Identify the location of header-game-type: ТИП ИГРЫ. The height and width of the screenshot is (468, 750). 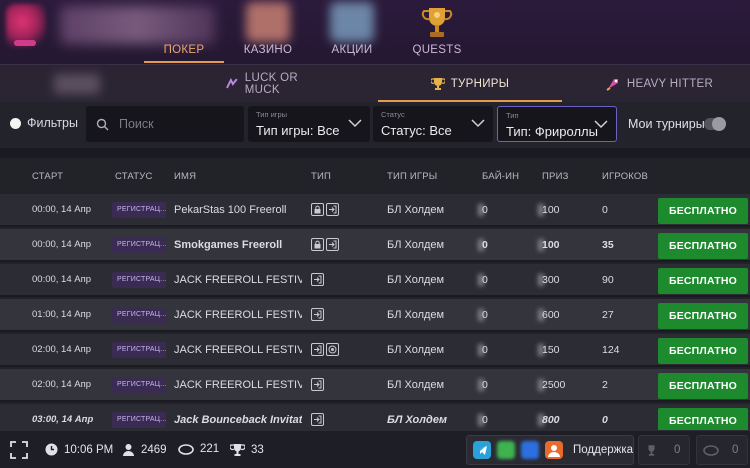
(412, 176).